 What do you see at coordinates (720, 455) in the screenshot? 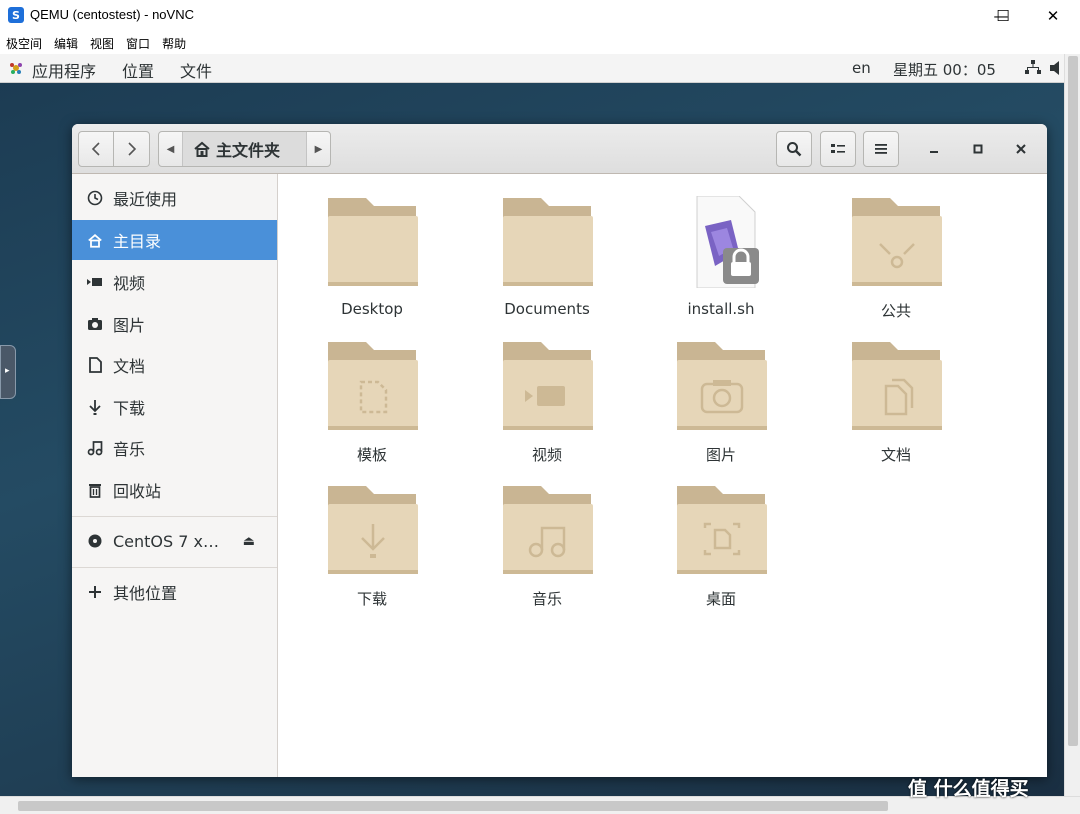
I see `file-item-label: 图片` at bounding box center [720, 455].